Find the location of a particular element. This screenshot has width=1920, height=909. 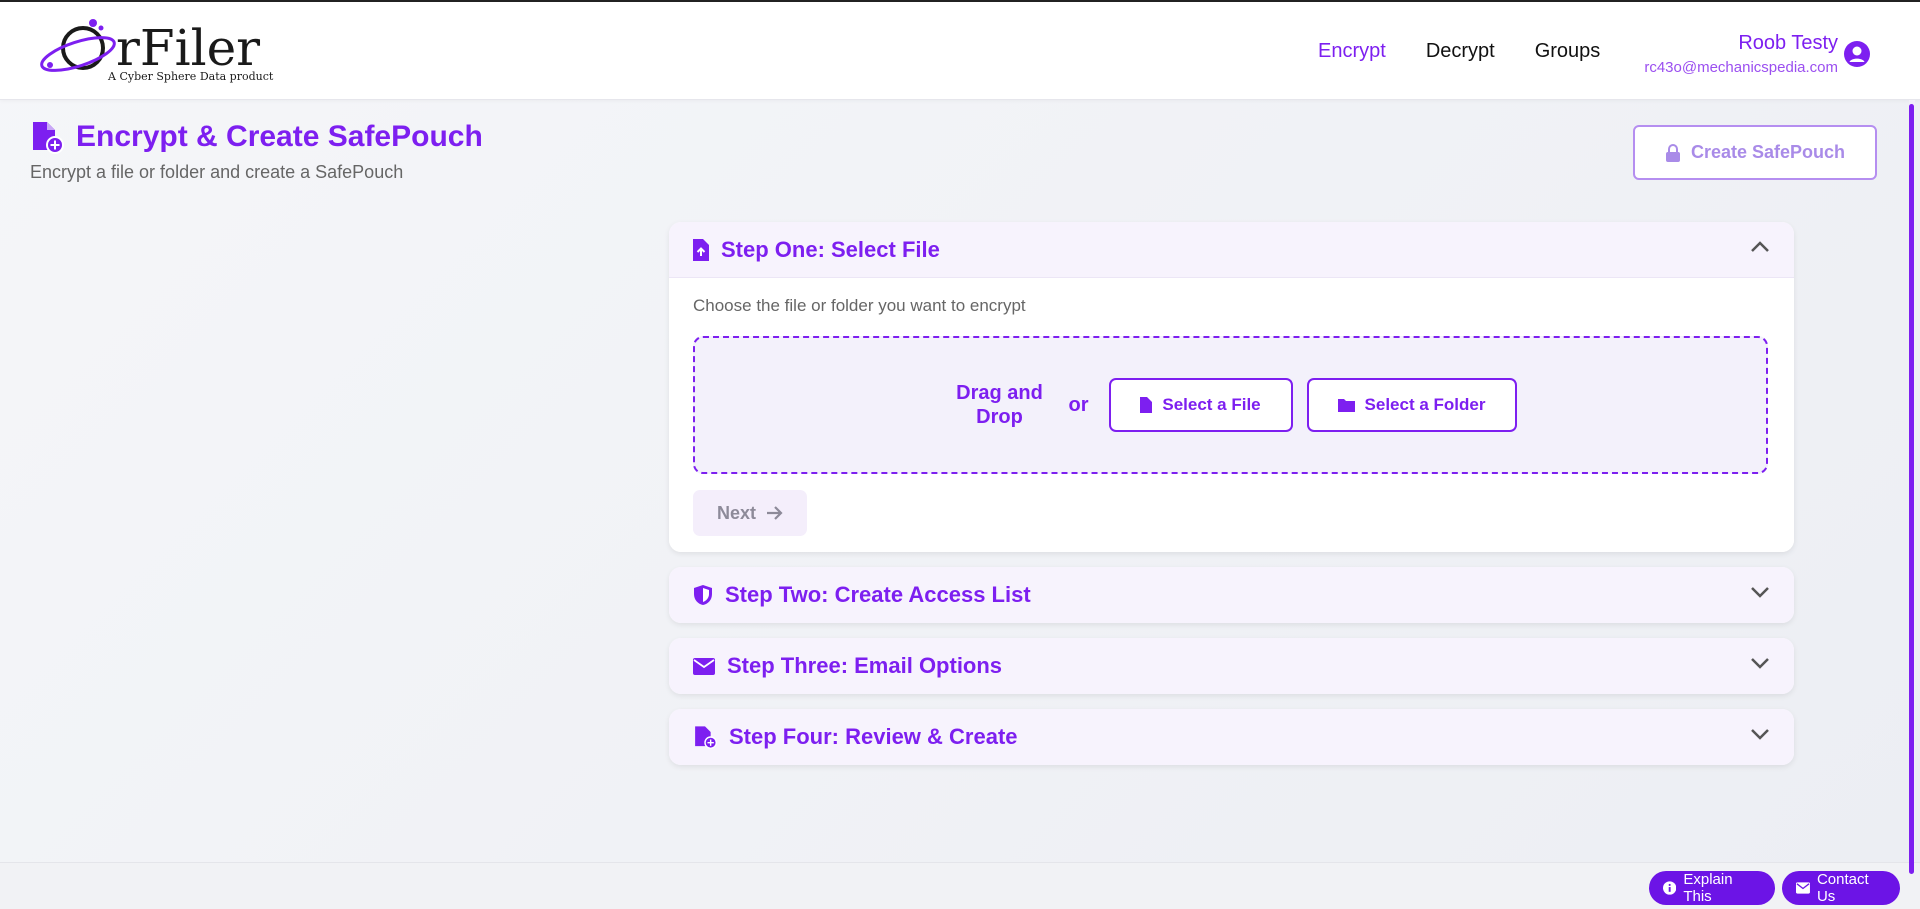

next-label: Next is located at coordinates (736, 512).